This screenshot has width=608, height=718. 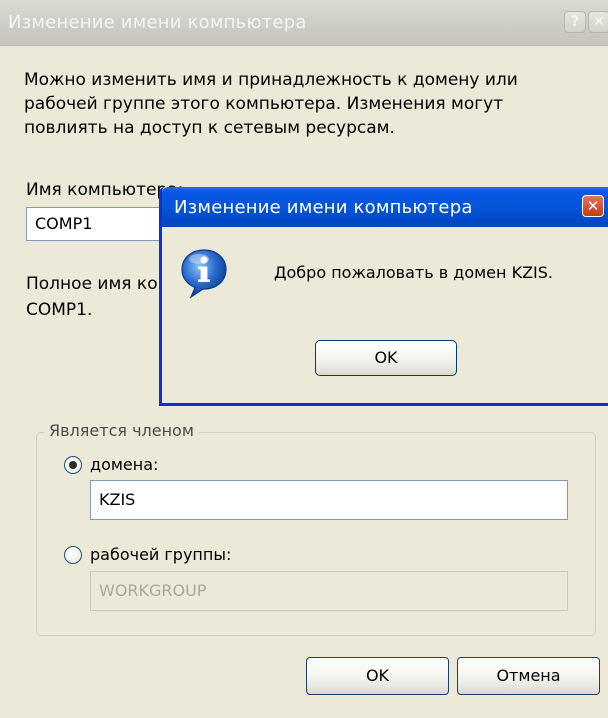 I want to click on background-dialog-titlebar: Изменение имени компьютера ? ✕, so click(x=304, y=23).